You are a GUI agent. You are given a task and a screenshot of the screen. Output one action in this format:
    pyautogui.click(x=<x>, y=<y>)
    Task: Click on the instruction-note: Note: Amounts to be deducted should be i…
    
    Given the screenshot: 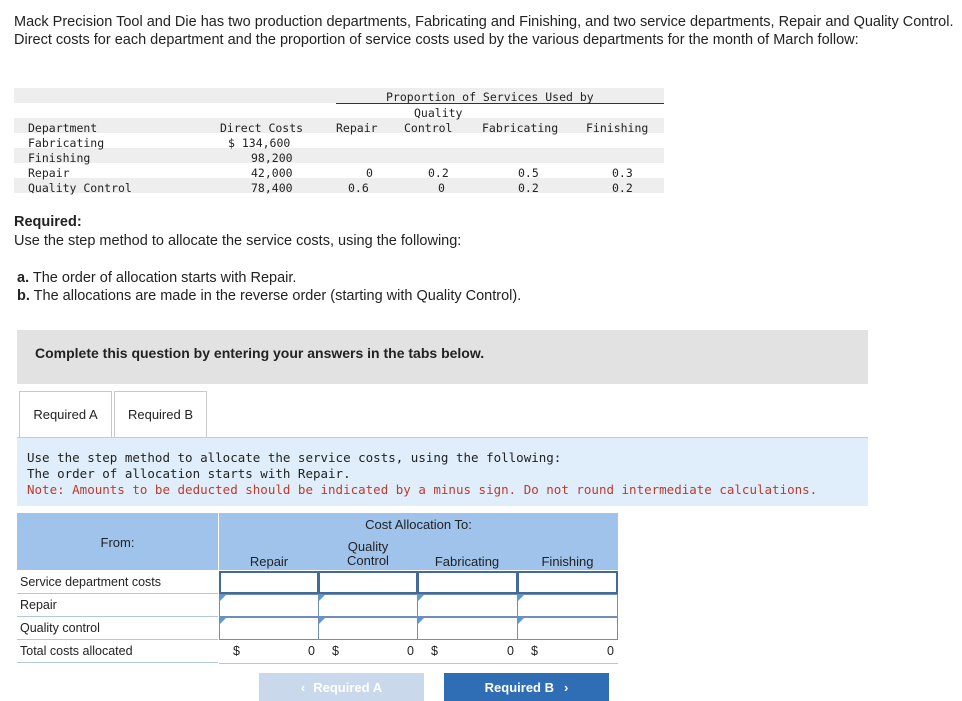 What is the action you would take?
    pyautogui.click(x=422, y=489)
    